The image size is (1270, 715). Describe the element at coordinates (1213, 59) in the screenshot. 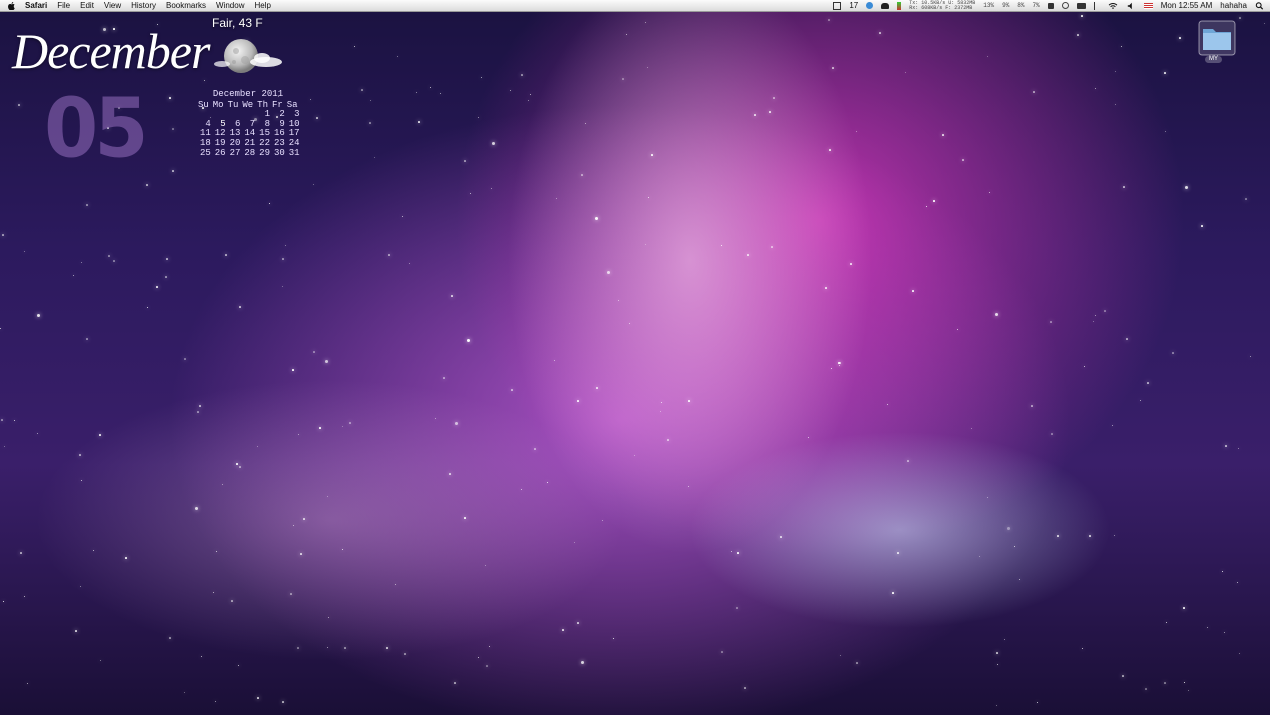

I see `folder-label: MY` at that location.